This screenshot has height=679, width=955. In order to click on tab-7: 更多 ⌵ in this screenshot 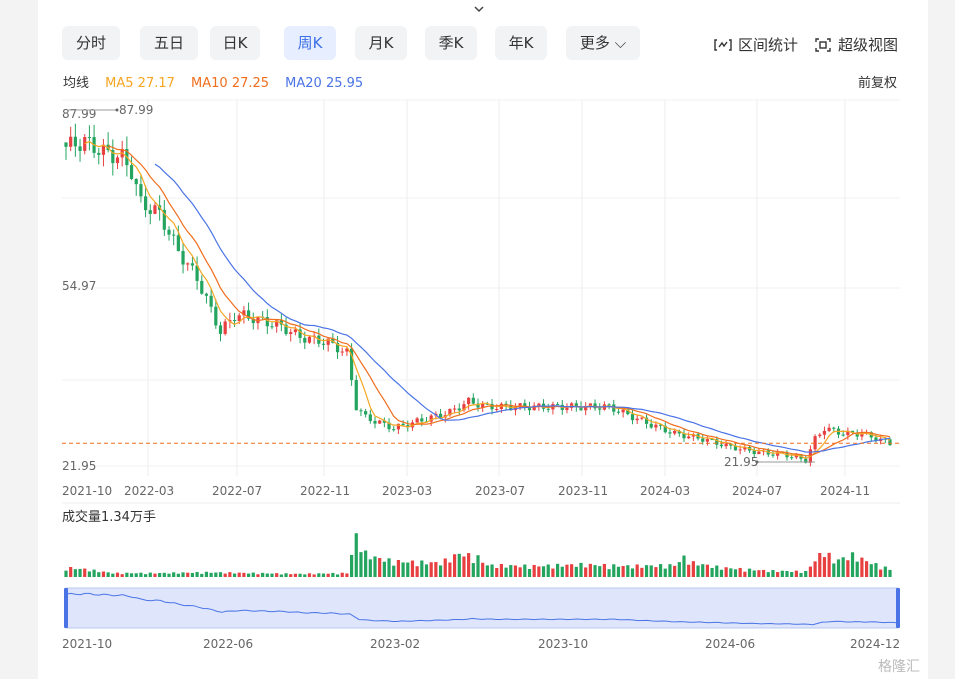, I will do `click(603, 43)`.